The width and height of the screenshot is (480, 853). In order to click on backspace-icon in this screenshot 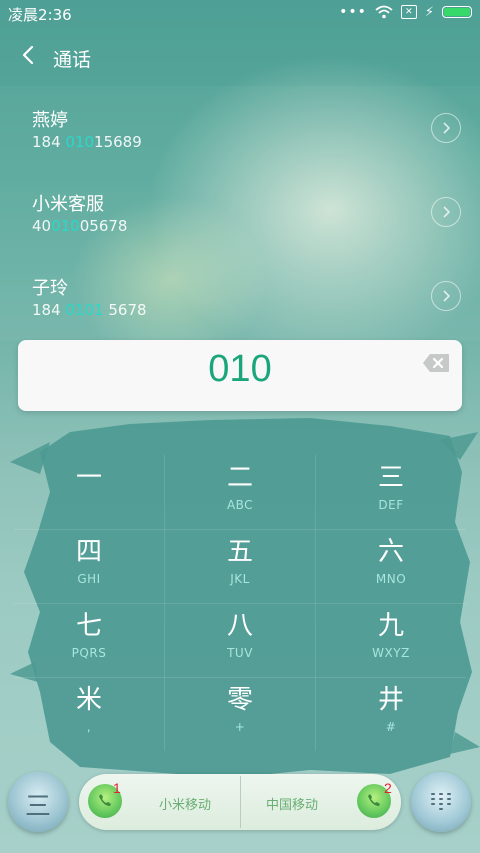, I will do `click(436, 363)`.